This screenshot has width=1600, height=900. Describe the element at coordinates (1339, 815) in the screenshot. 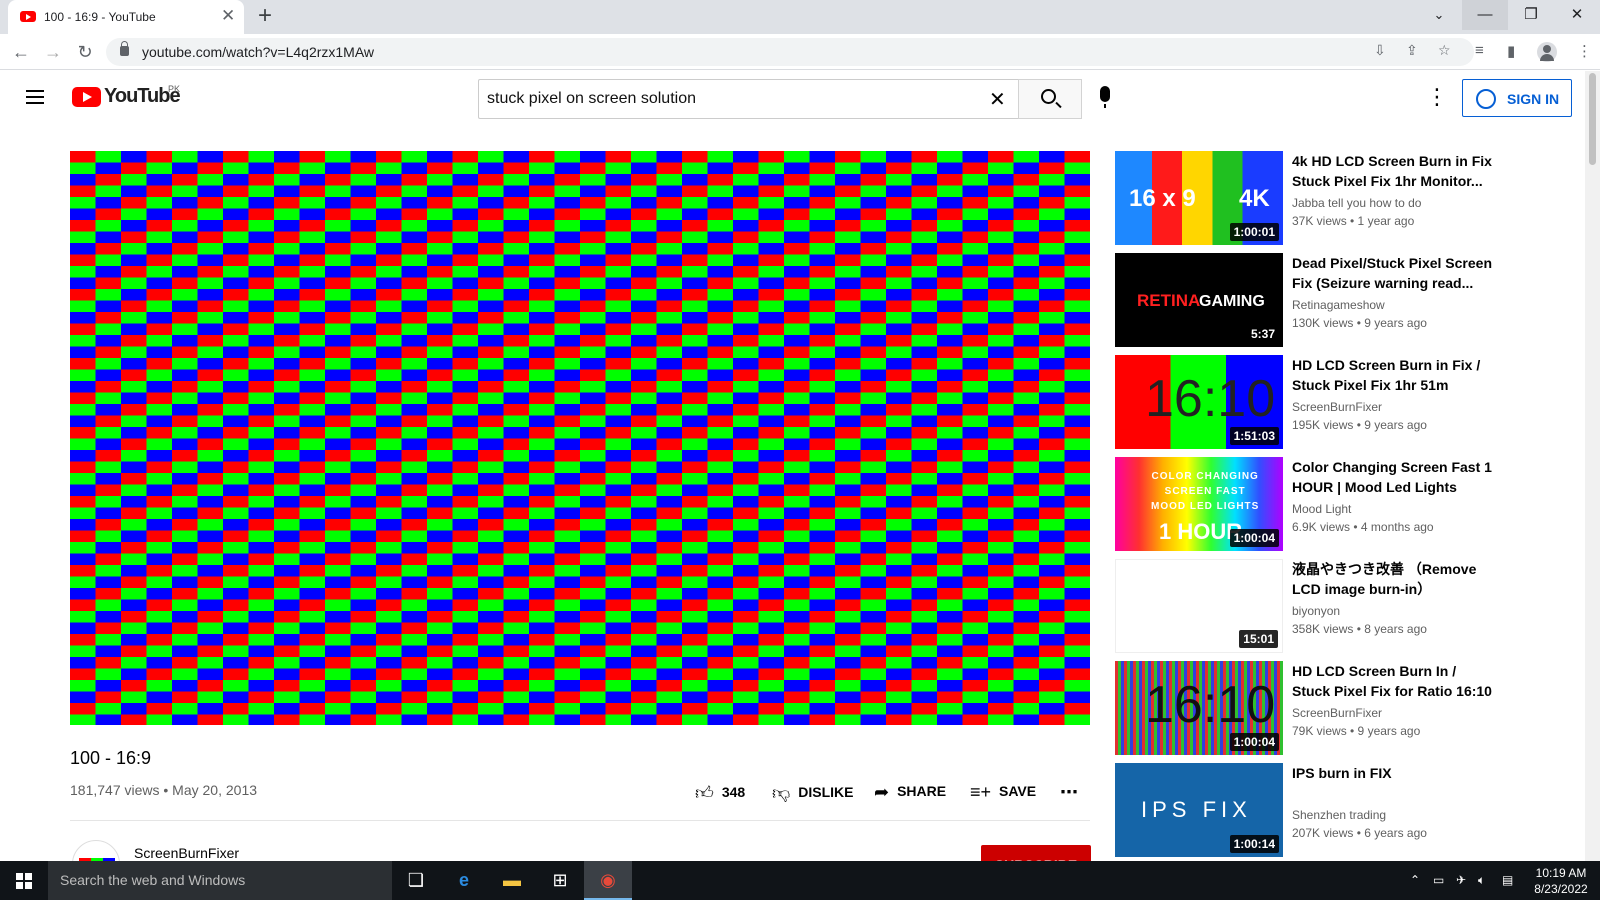

I see `recommendation-channel: Shenzhen trading` at that location.